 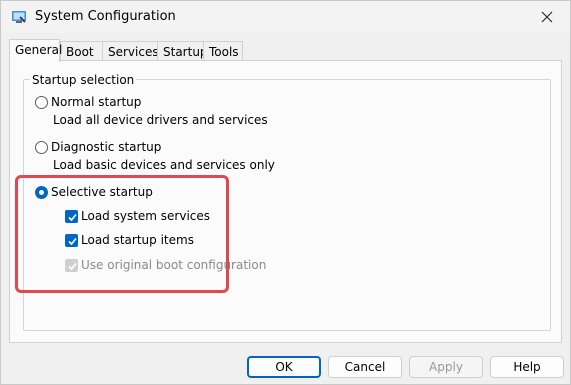 What do you see at coordinates (365, 367) in the screenshot?
I see `cancel-button: Cancel` at bounding box center [365, 367].